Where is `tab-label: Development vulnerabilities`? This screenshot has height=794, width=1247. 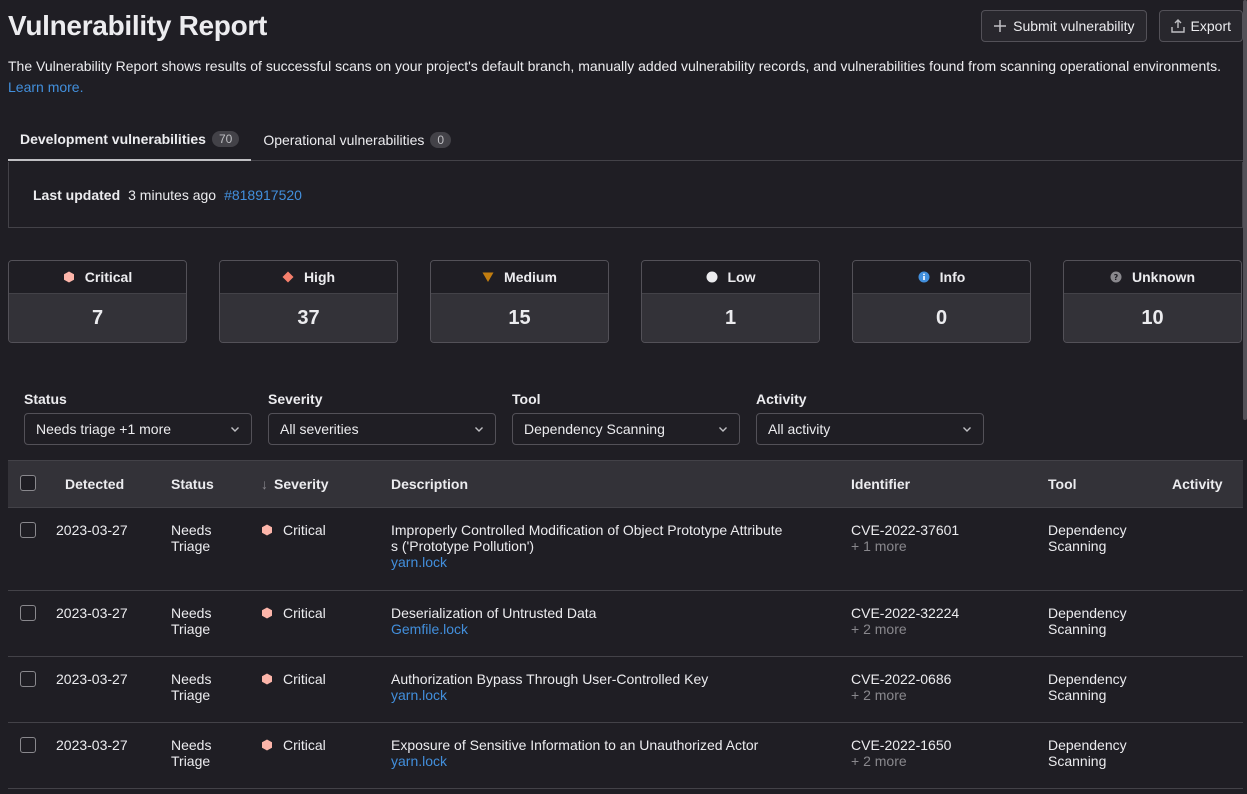 tab-label: Development vulnerabilities is located at coordinates (113, 138).